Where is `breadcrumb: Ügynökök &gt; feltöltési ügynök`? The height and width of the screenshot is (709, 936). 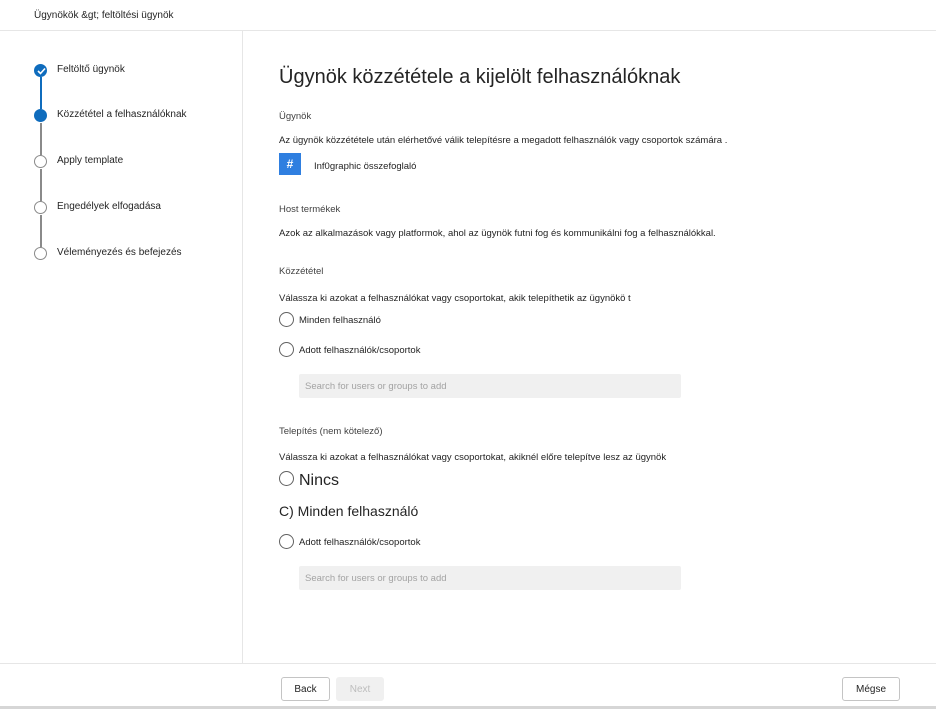
breadcrumb: Ügynökök &gt; feltöltési ügynök is located at coordinates (104, 15).